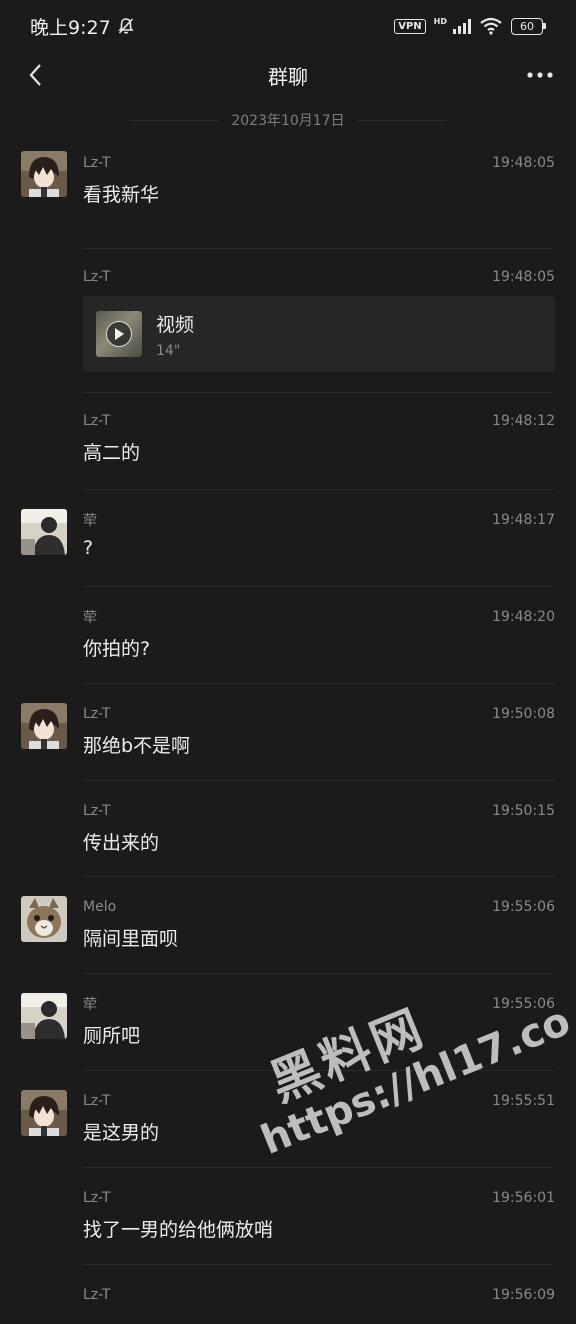  Describe the element at coordinates (168, 350) in the screenshot. I see `video-duration: 14"` at that location.